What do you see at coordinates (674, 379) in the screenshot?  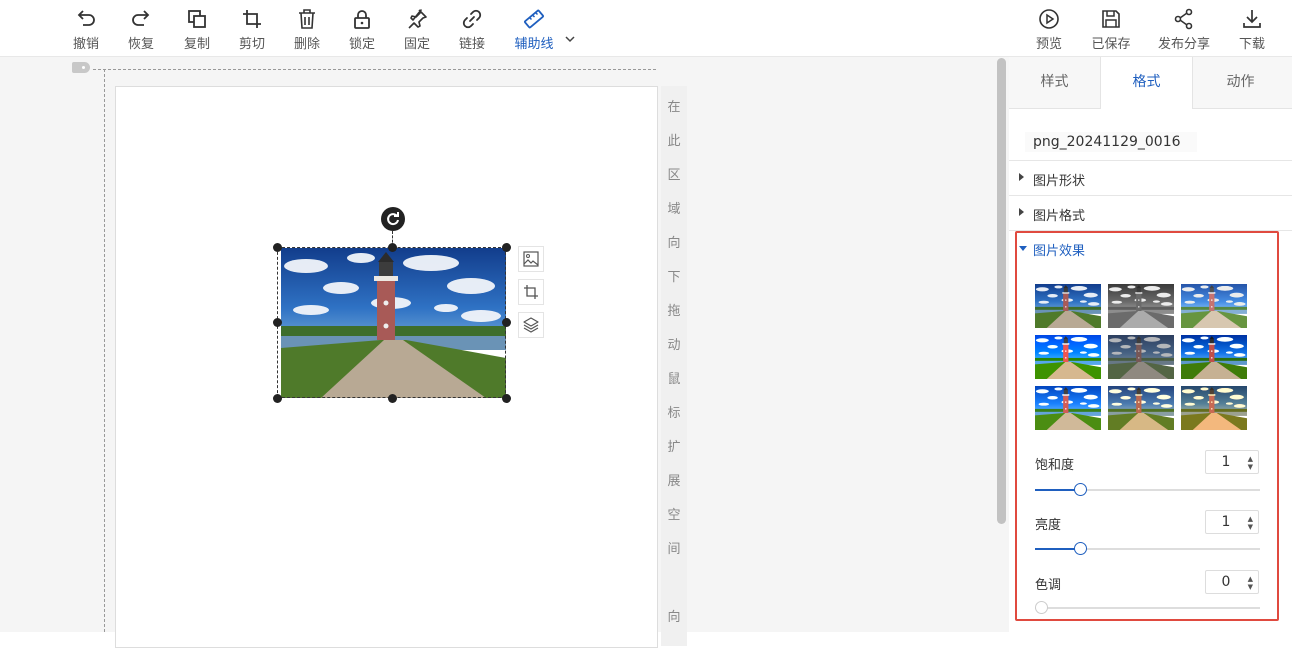 I see `hint-char: 鼠` at bounding box center [674, 379].